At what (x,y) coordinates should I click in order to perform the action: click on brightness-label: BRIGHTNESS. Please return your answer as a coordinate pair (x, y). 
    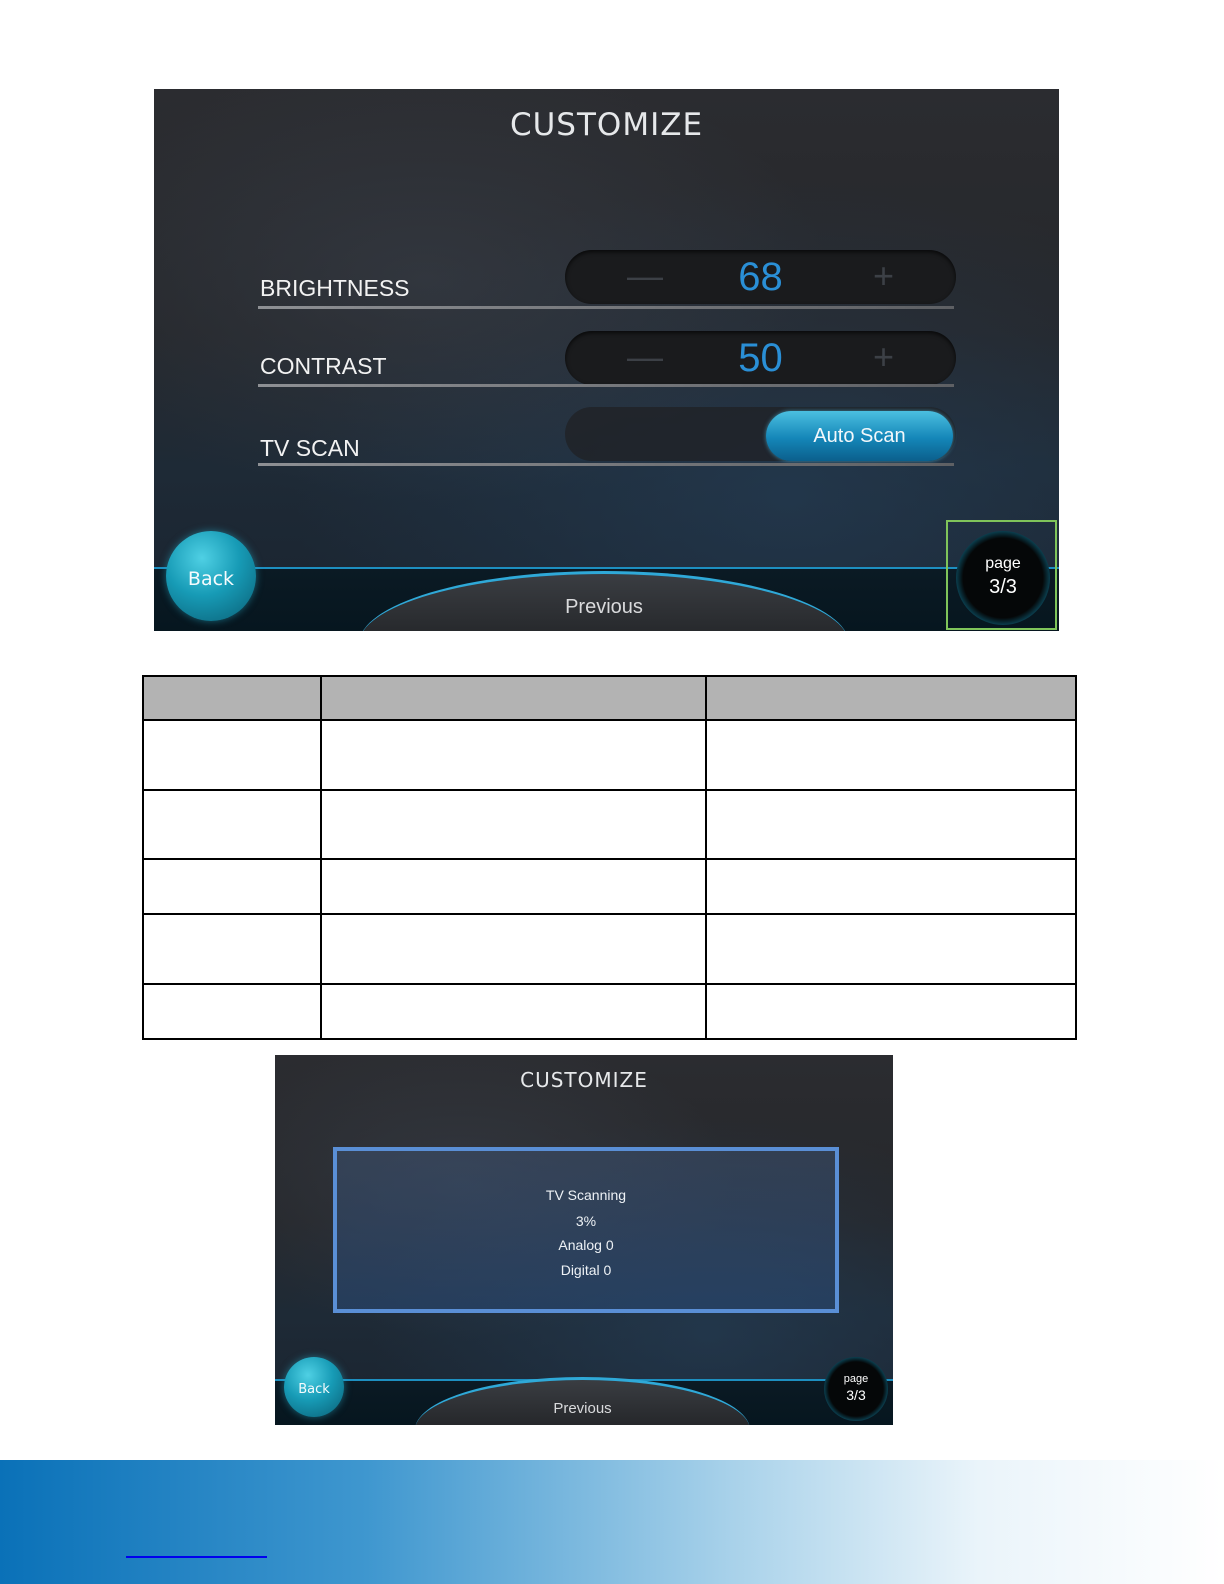
    Looking at the image, I should click on (335, 288).